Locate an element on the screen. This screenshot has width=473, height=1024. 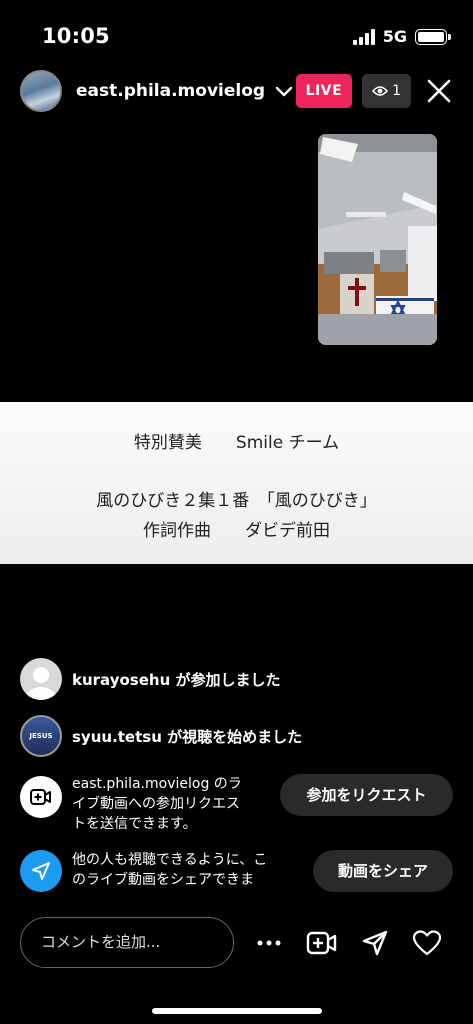
join-line: east.phila.movielog のラ is located at coordinates (157, 784).